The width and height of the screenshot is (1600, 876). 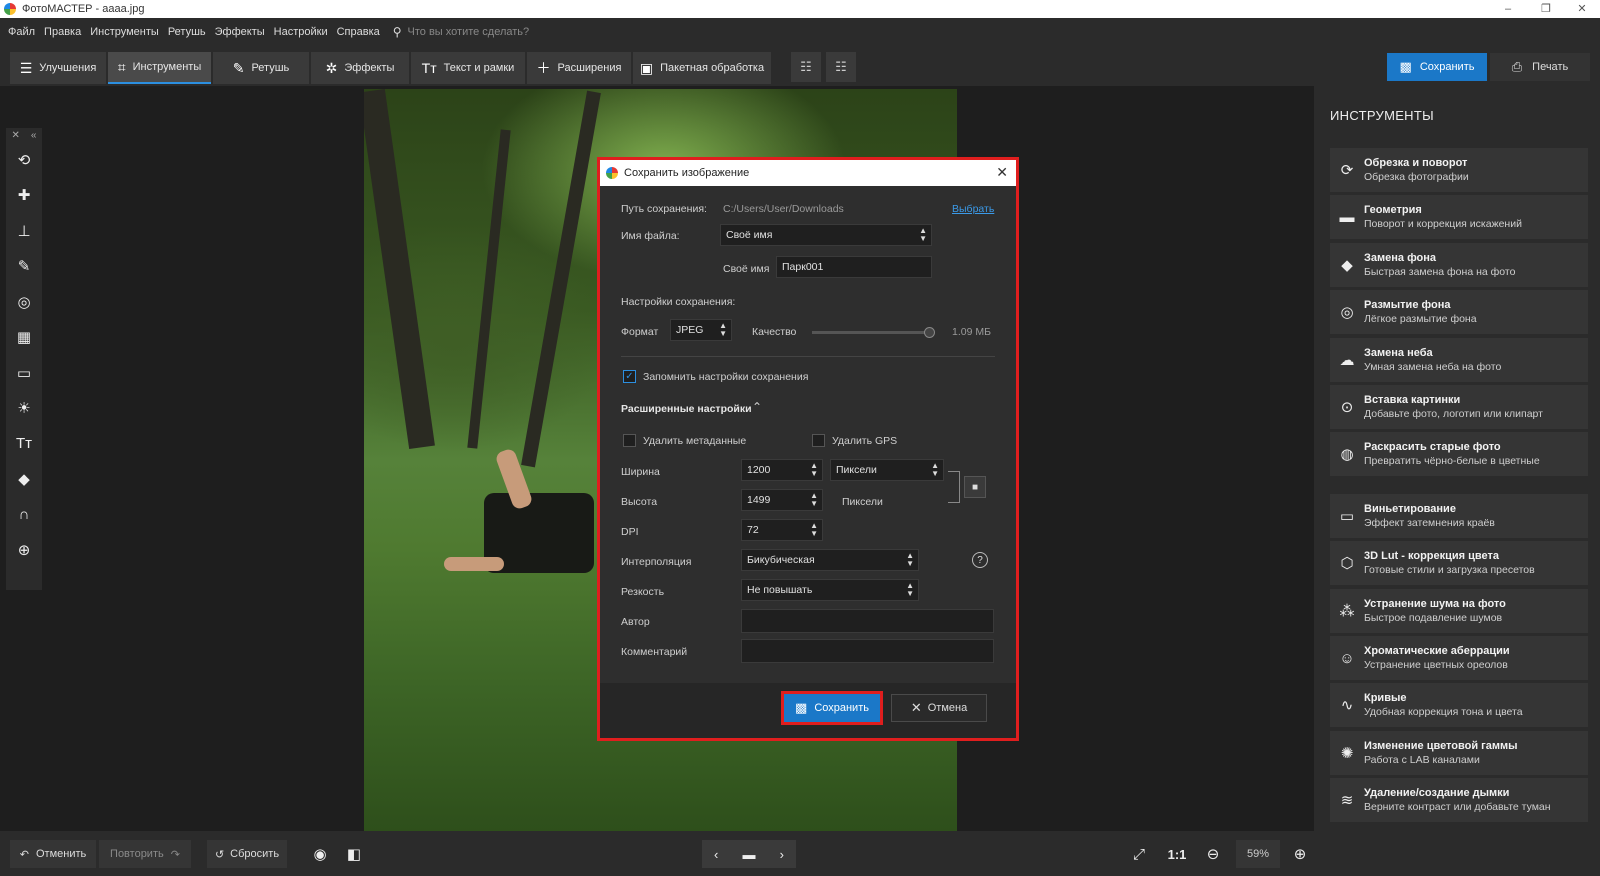 I want to click on stamp-icon: ⊥, so click(x=24, y=231).